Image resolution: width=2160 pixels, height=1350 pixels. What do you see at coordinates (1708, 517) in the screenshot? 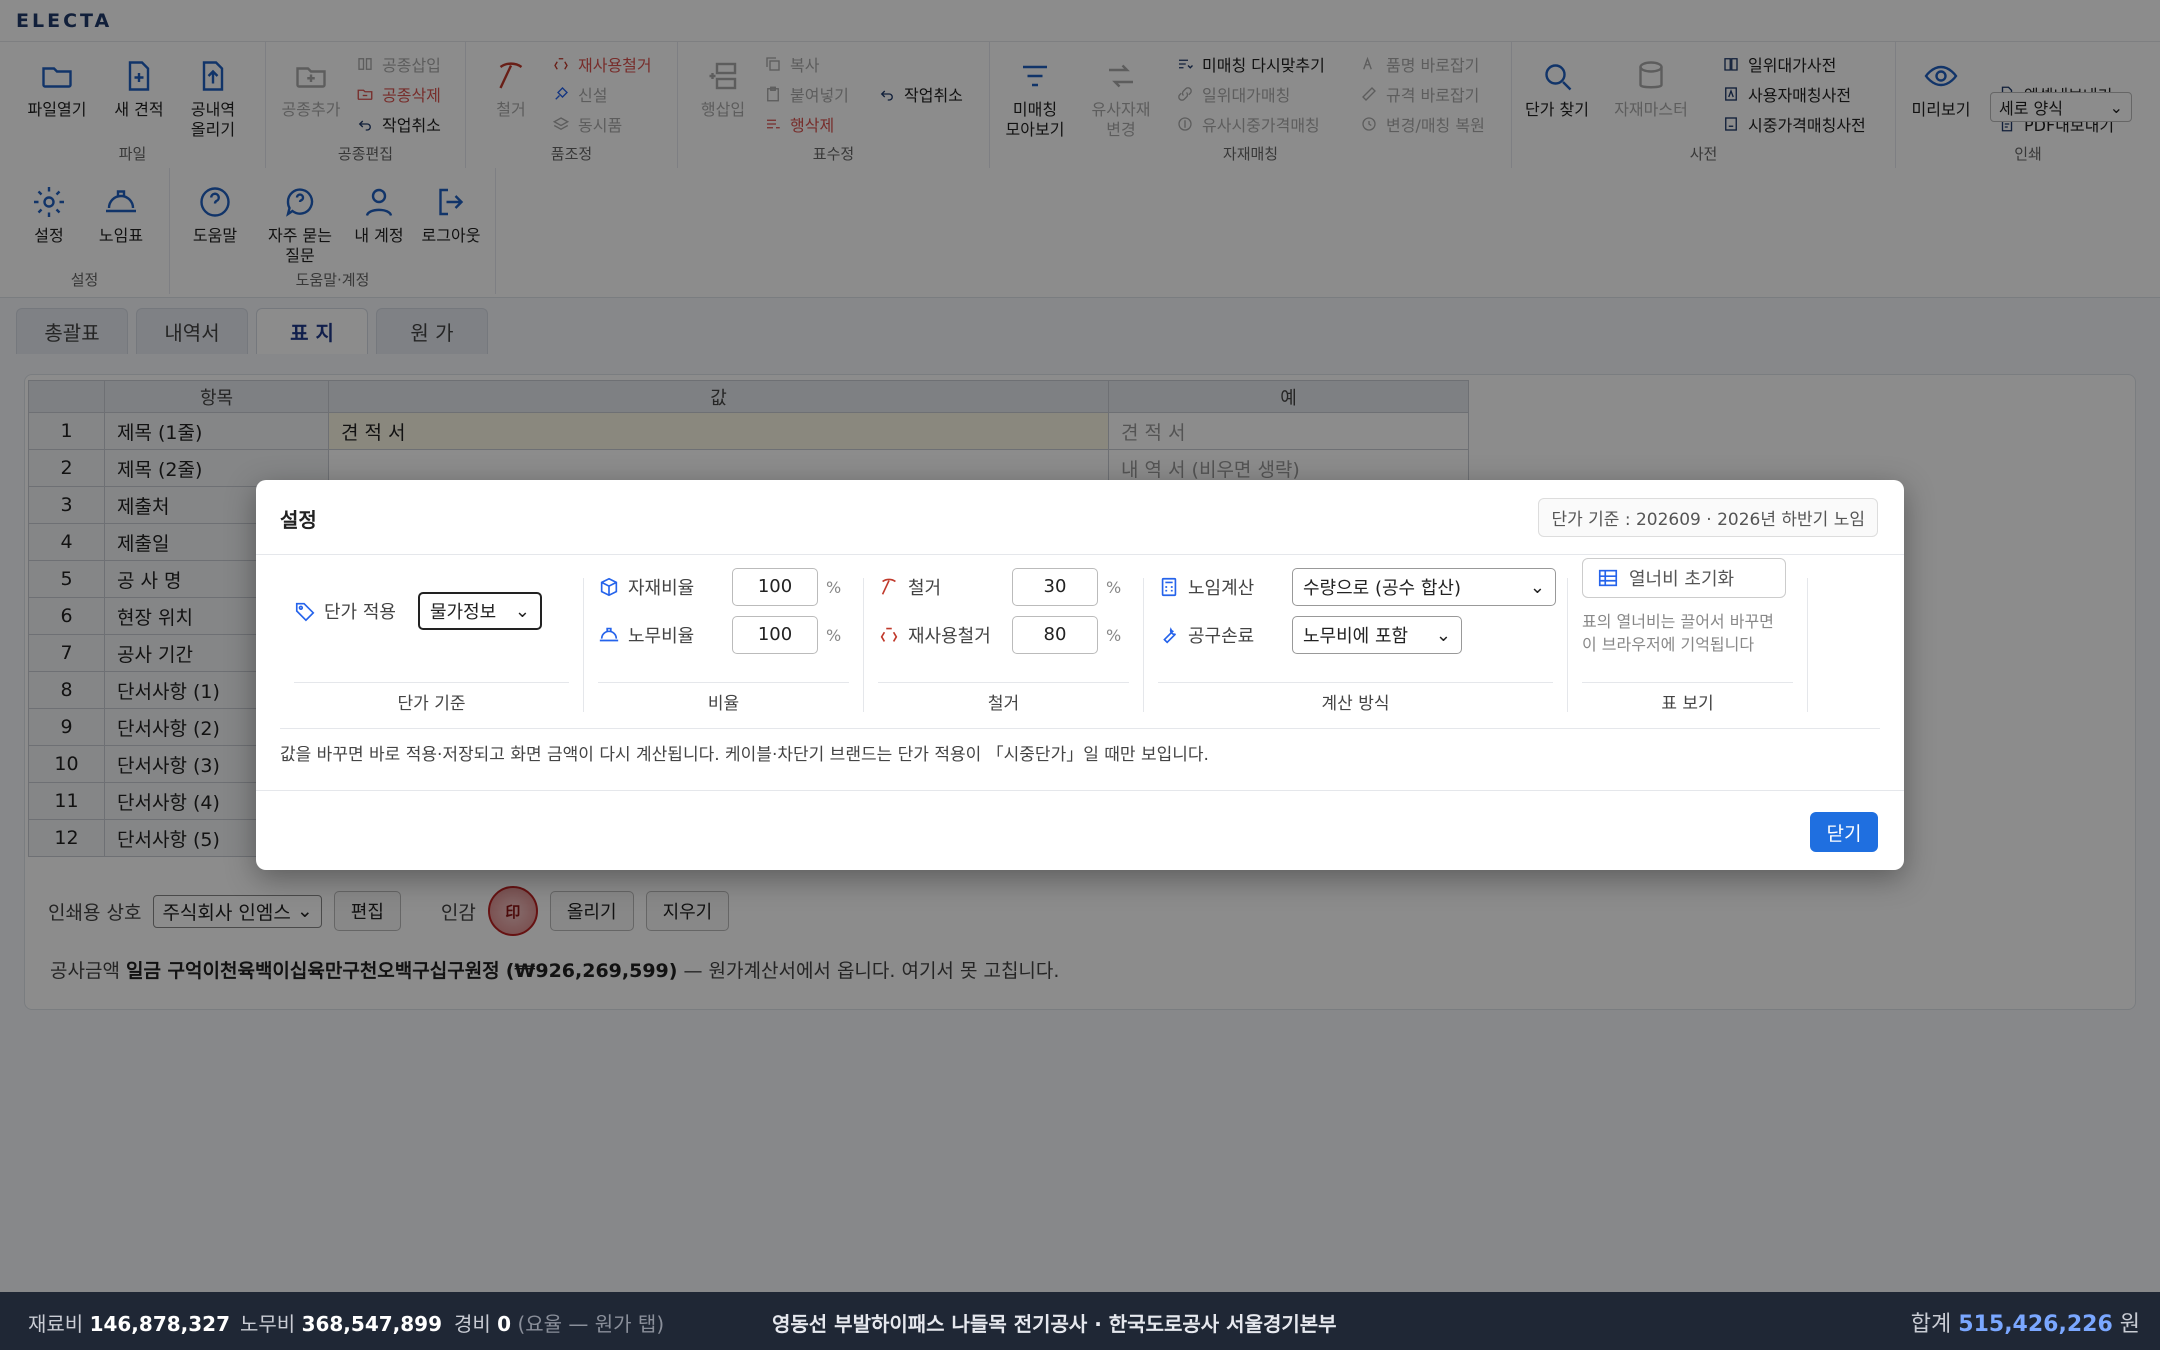
I see `price-basis-badge: 단가 기준 : 202609 · 2026년 하반기 노임` at bounding box center [1708, 517].